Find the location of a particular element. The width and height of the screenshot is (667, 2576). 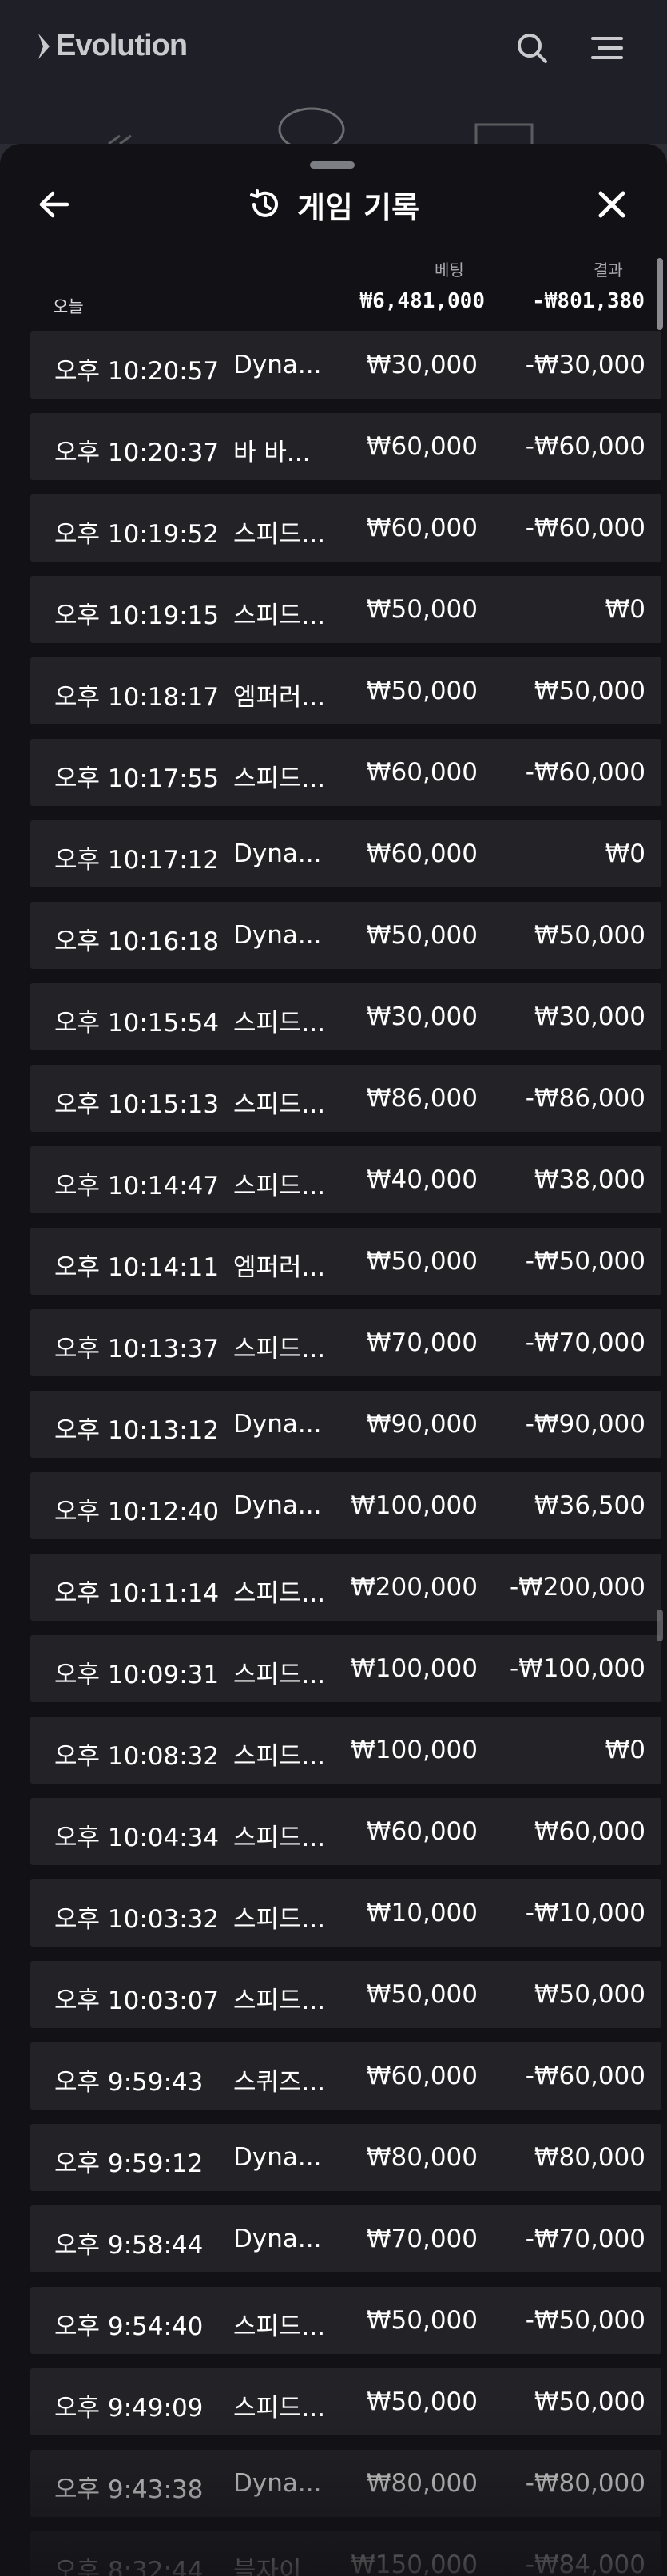

evolution-logo-icon is located at coordinates (44, 46).